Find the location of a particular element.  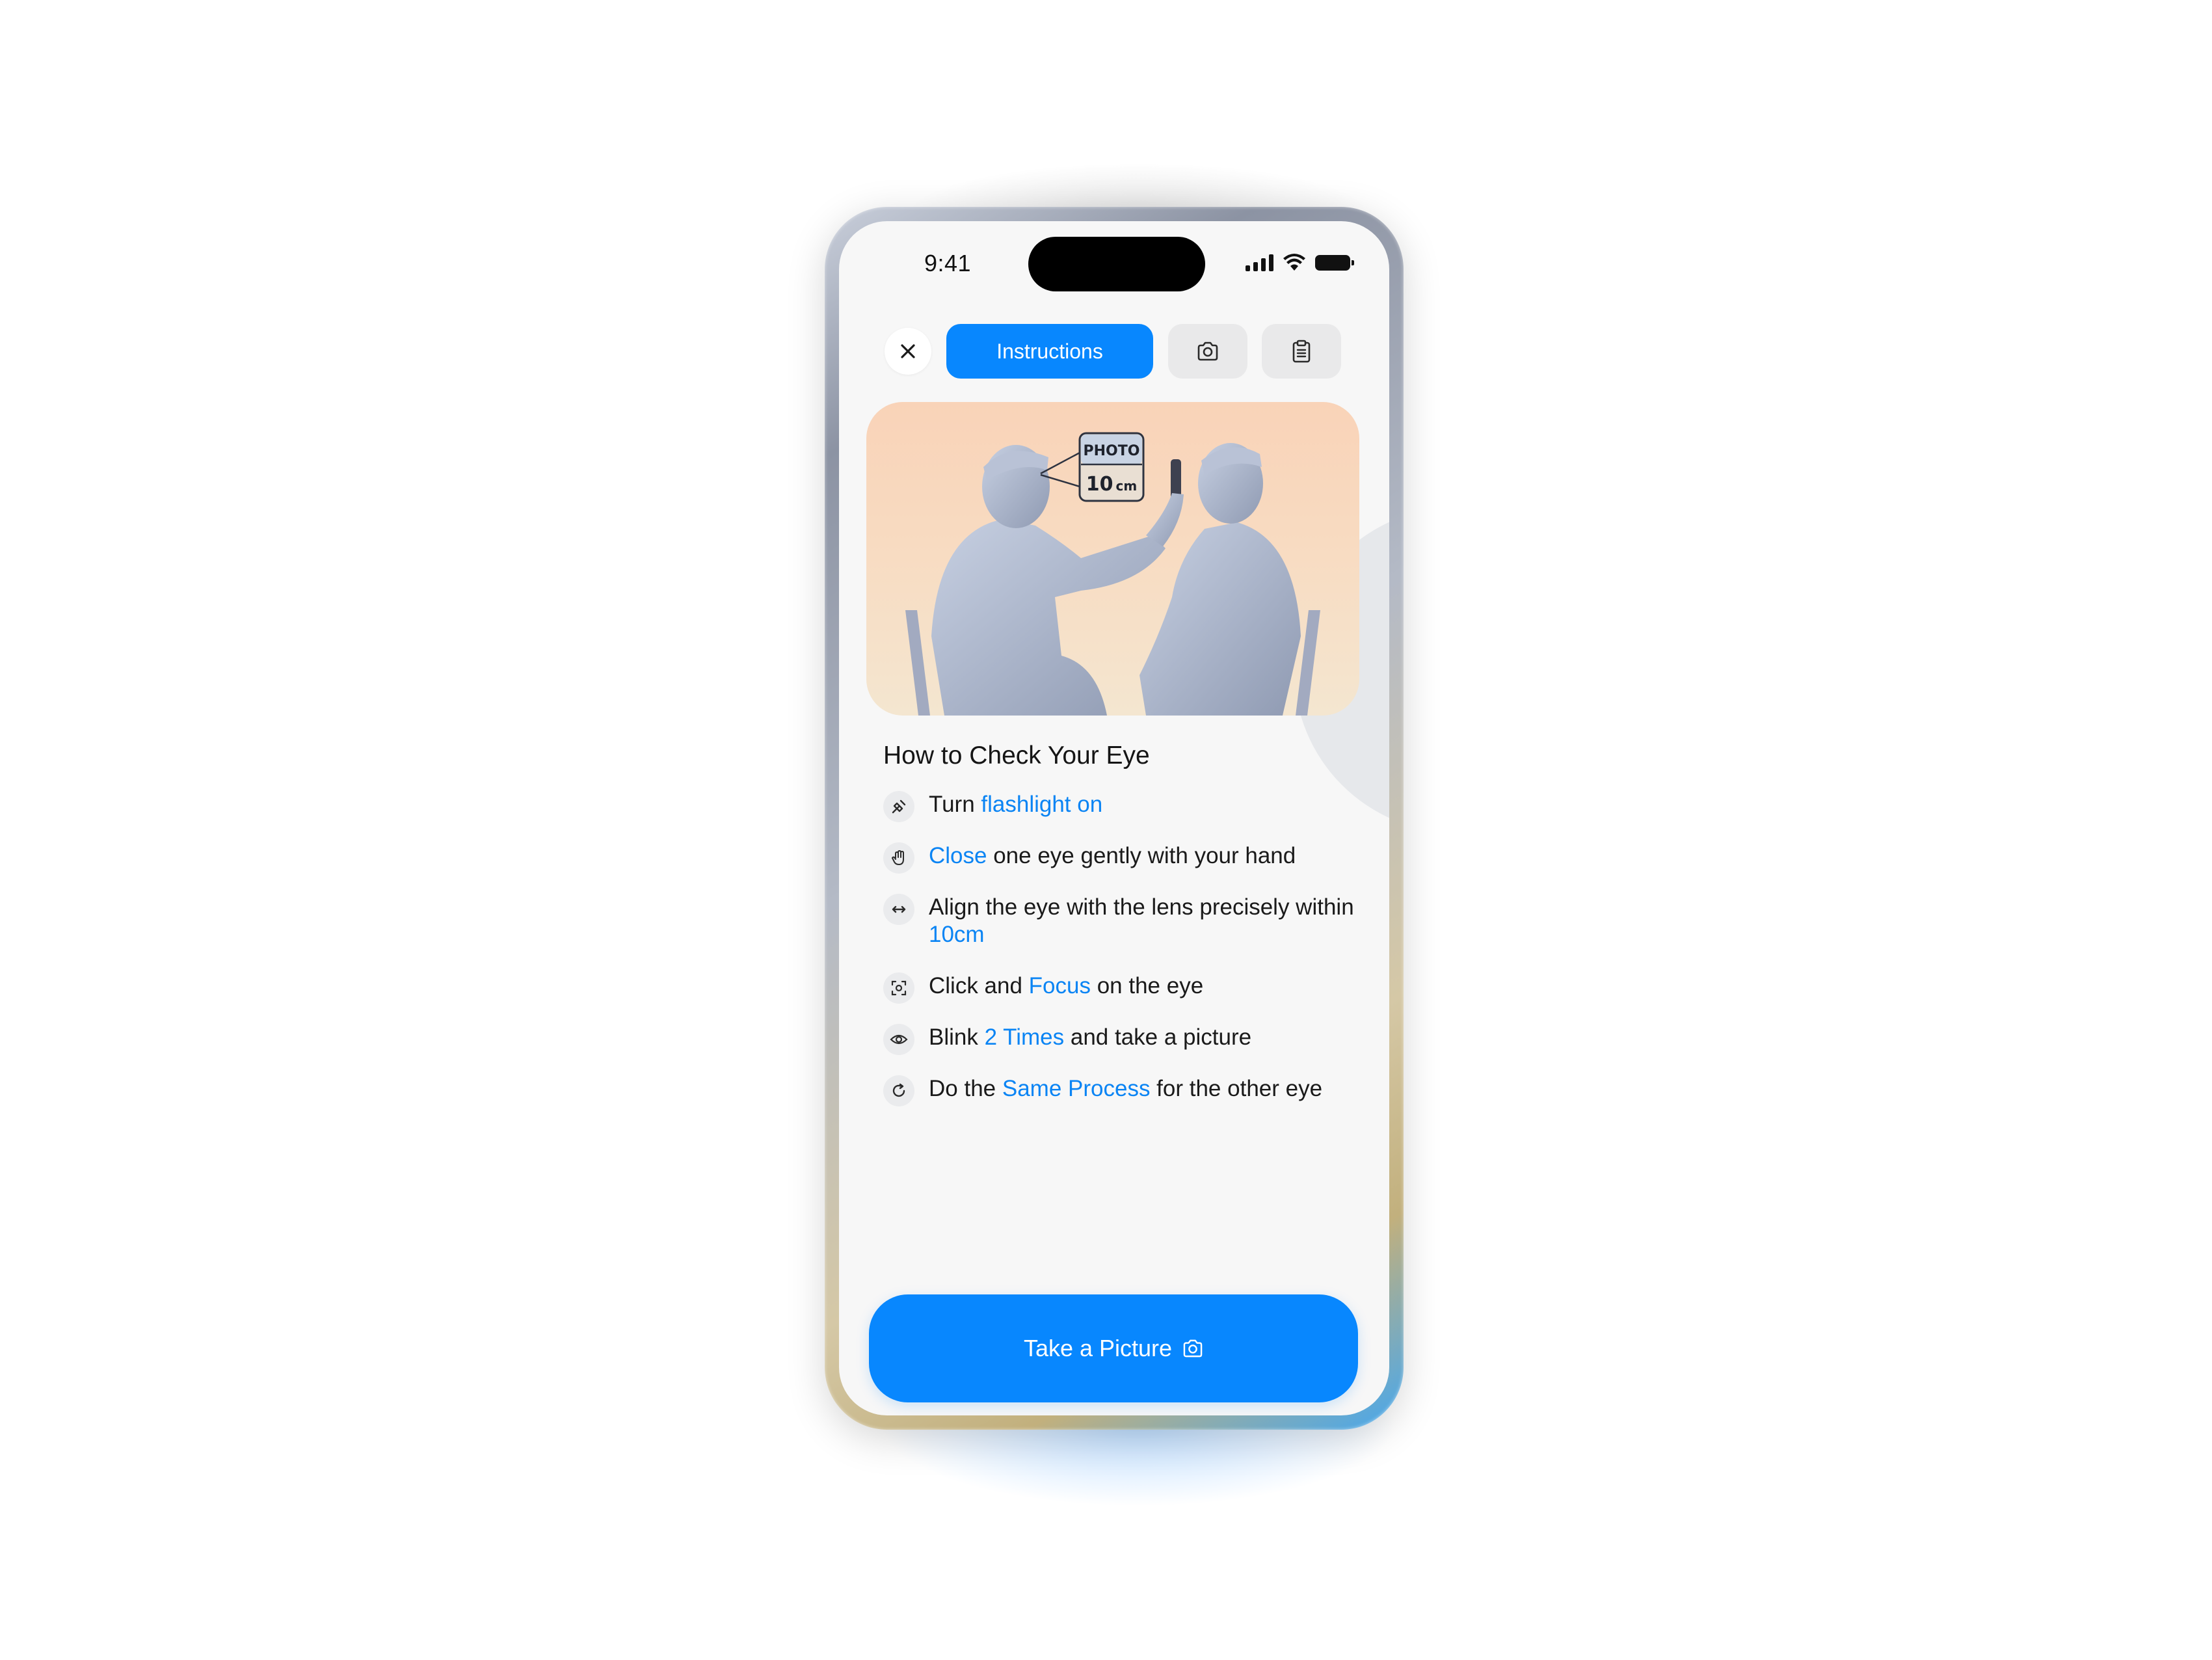

top-toolbar: Instructions is located at coordinates (1119, 351).